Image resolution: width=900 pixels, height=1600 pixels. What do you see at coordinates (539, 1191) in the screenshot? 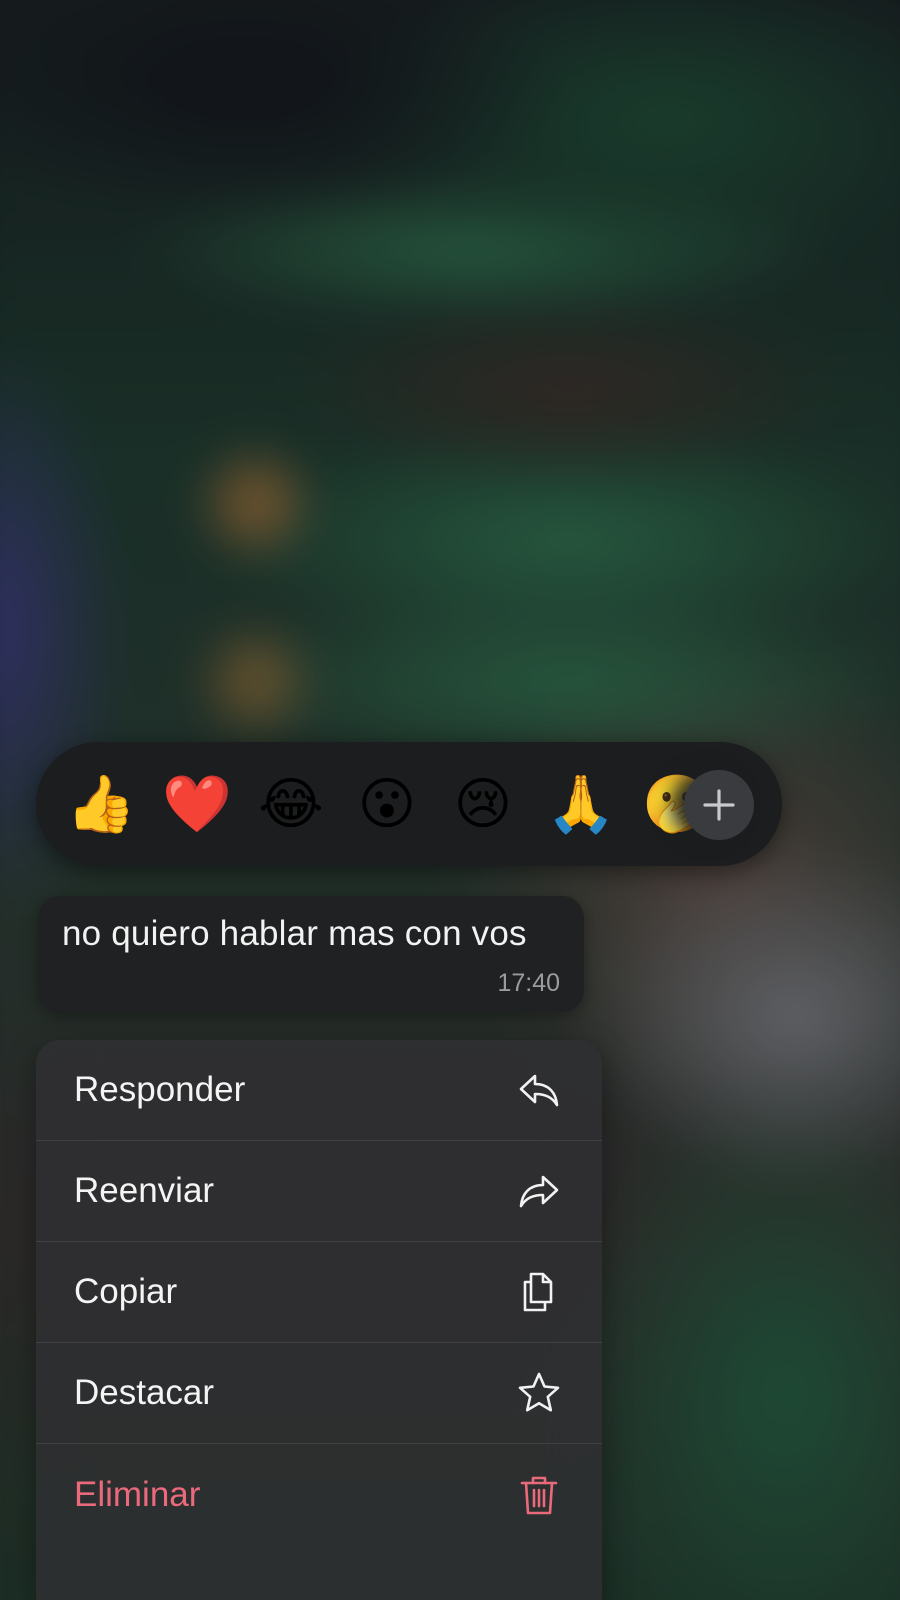
I see `forward-icon` at bounding box center [539, 1191].